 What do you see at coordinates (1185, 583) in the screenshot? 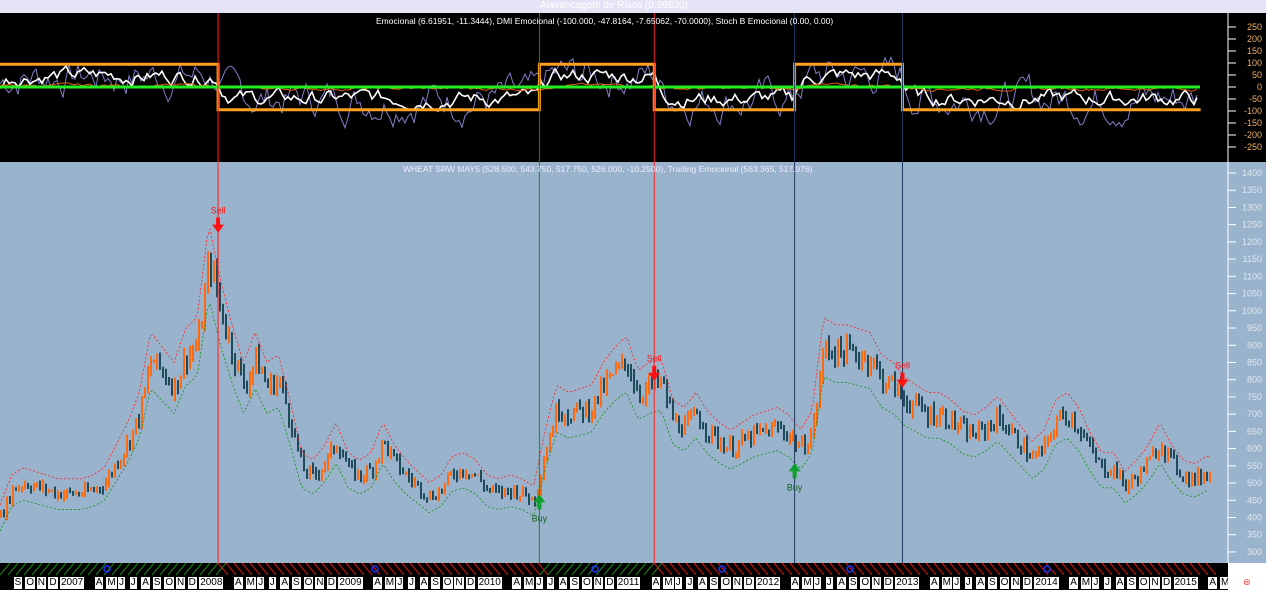
I see `month-label: 2015` at bounding box center [1185, 583].